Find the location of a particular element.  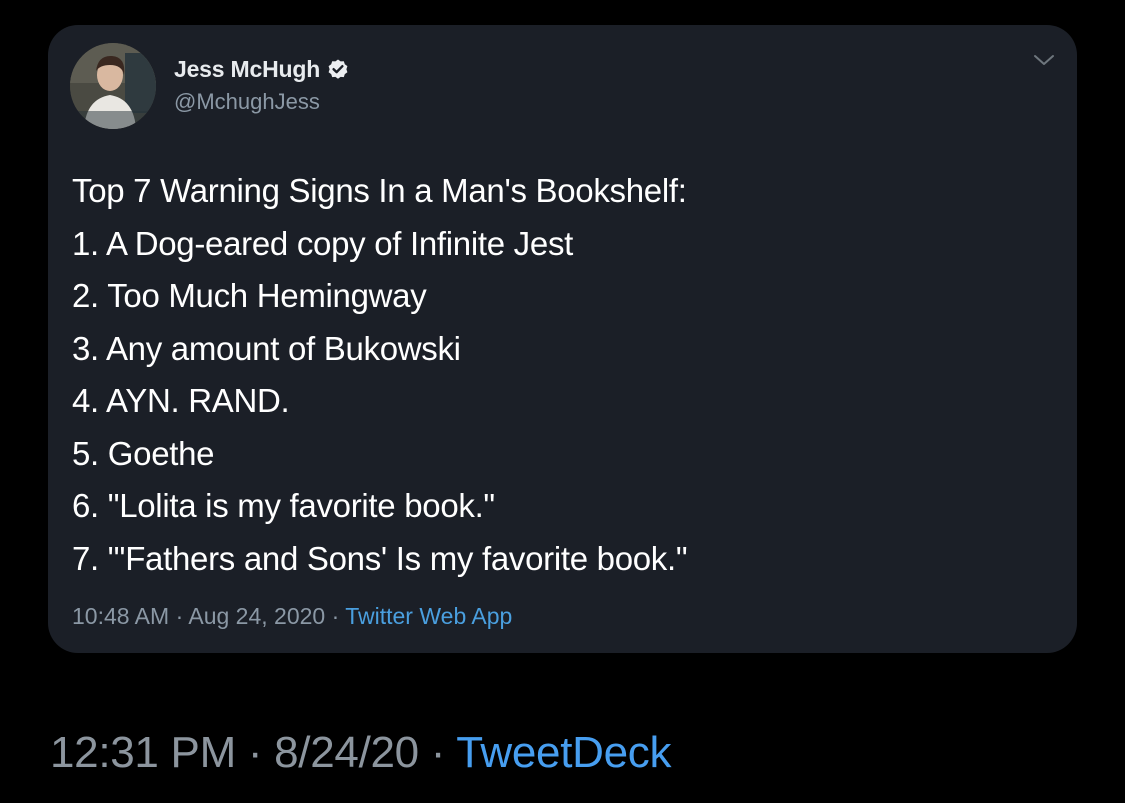

author-name-row: Jess McHugh is located at coordinates (262, 69).